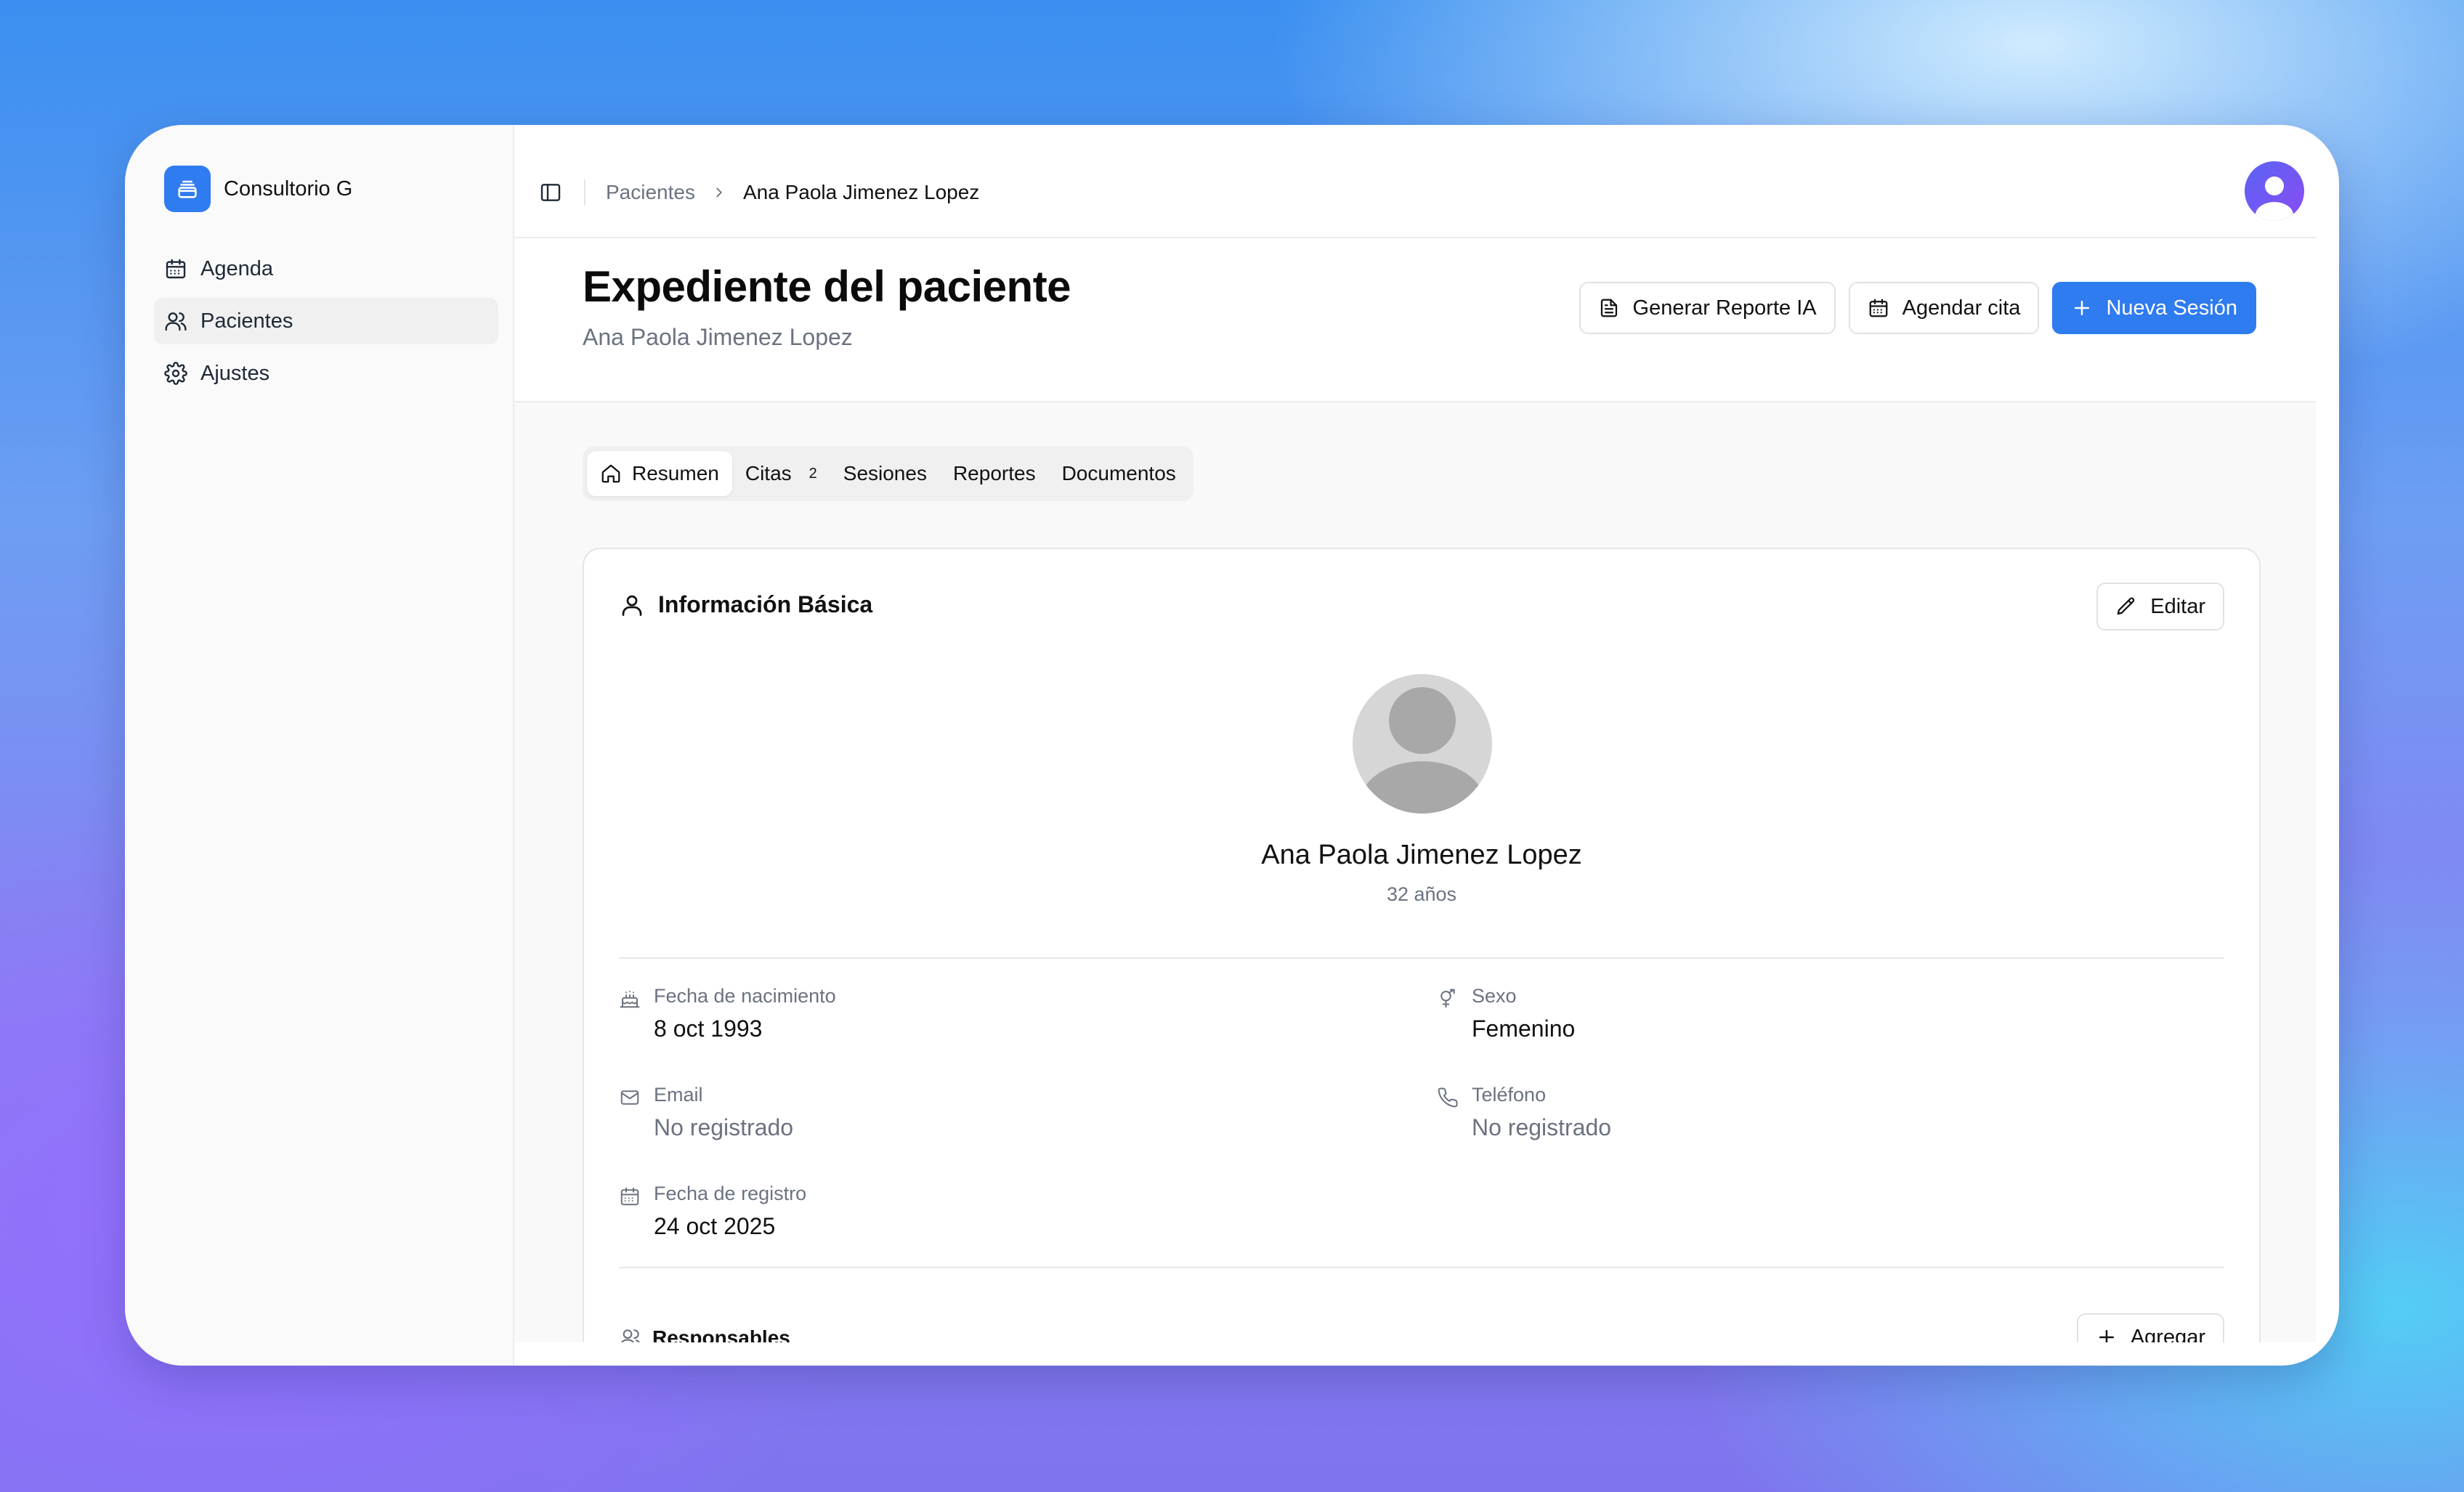 This screenshot has width=2464, height=1492. I want to click on sidebar: Consultorio G Agenda Pacientes Ajustes, so click(319, 745).